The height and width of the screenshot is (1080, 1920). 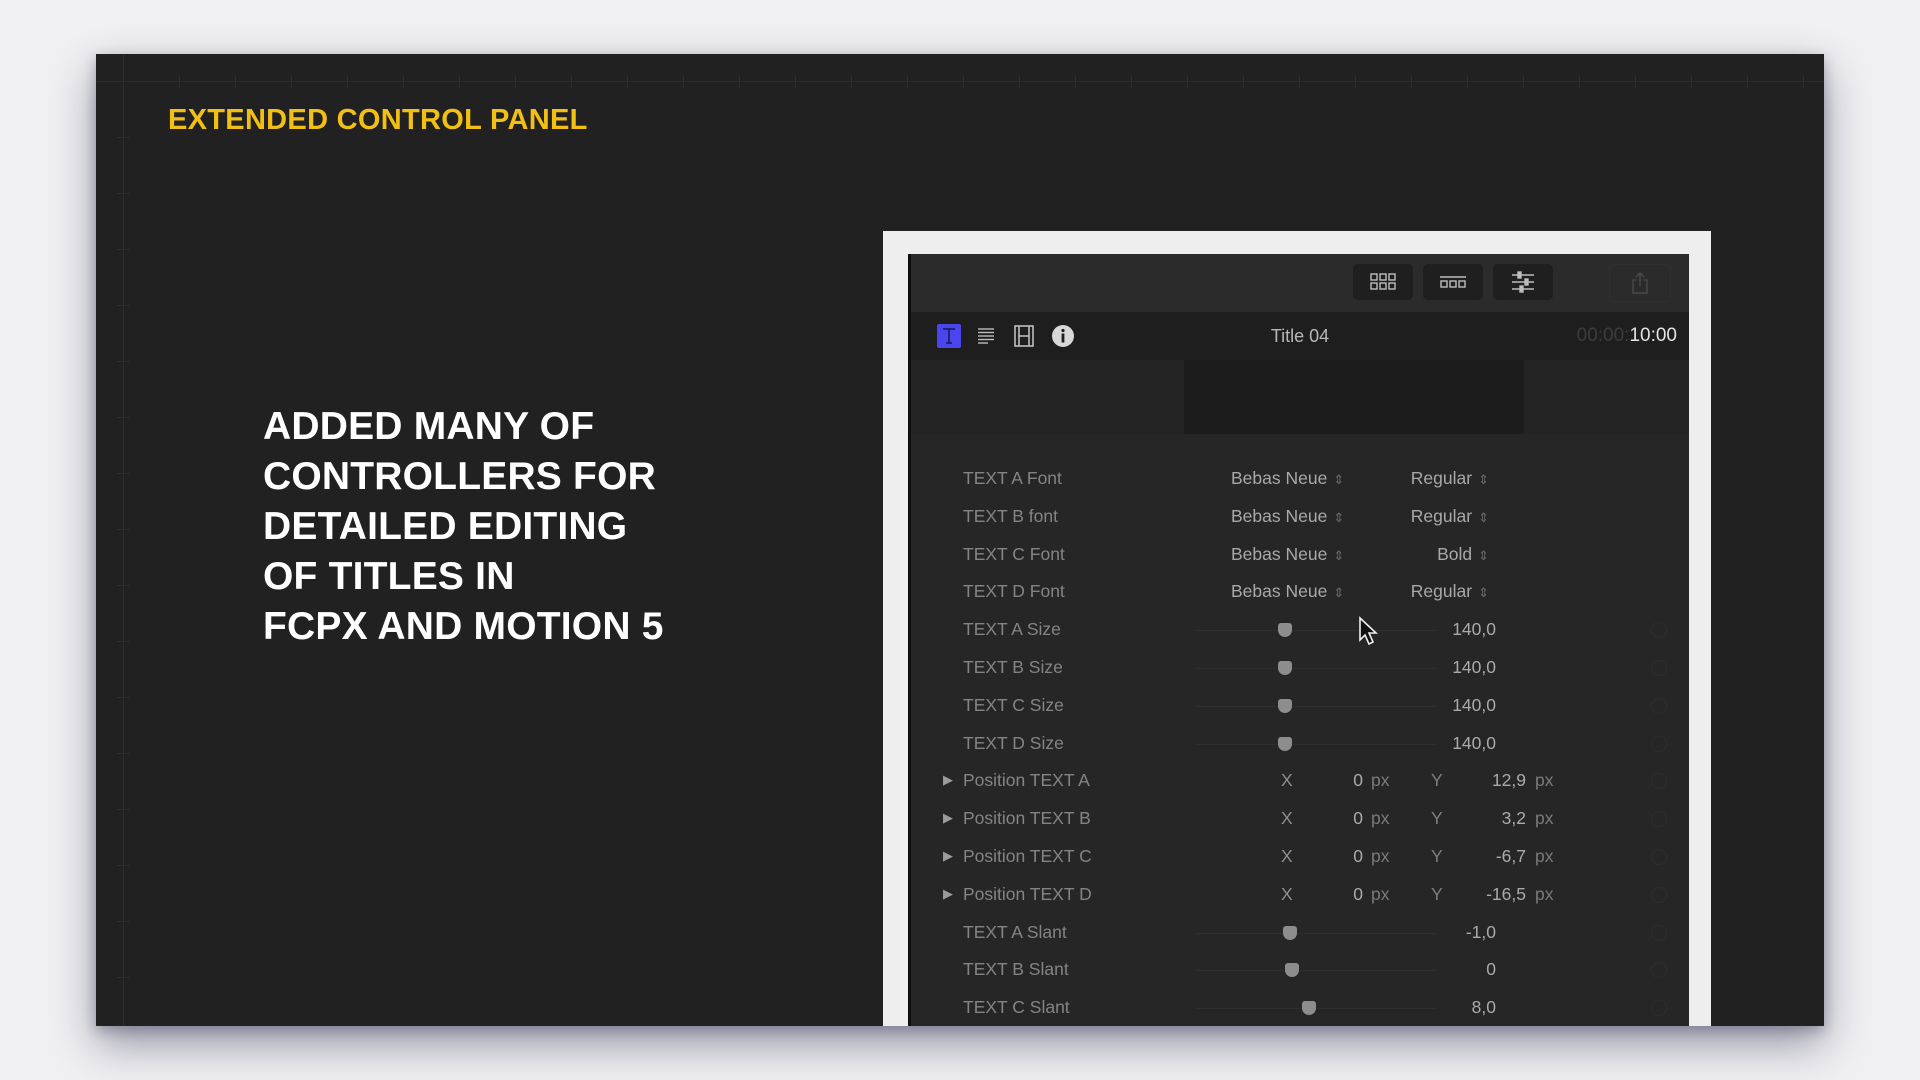 I want to click on param-label: TEXT B Size, so click(x=1013, y=666).